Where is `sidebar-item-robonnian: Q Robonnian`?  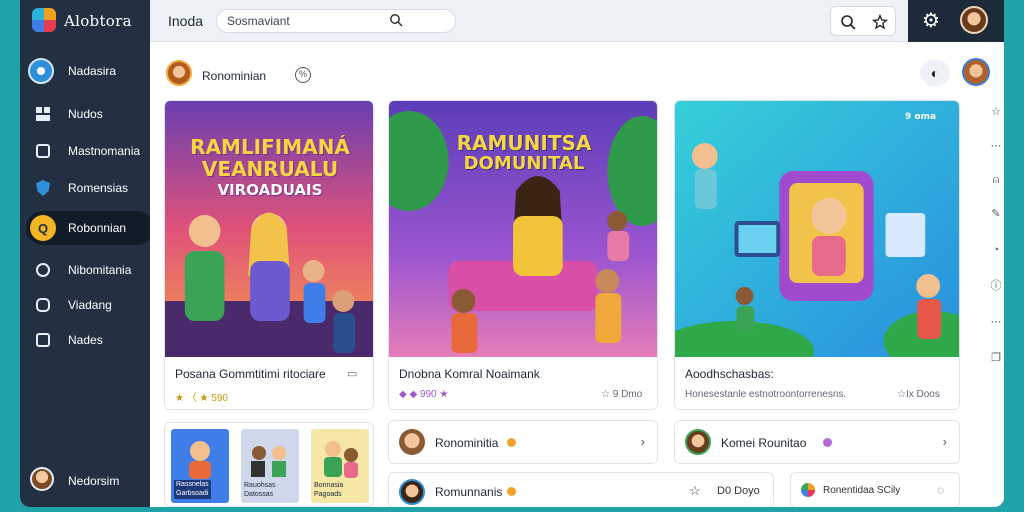 sidebar-item-robonnian: Q Robonnian is located at coordinates (90, 228).